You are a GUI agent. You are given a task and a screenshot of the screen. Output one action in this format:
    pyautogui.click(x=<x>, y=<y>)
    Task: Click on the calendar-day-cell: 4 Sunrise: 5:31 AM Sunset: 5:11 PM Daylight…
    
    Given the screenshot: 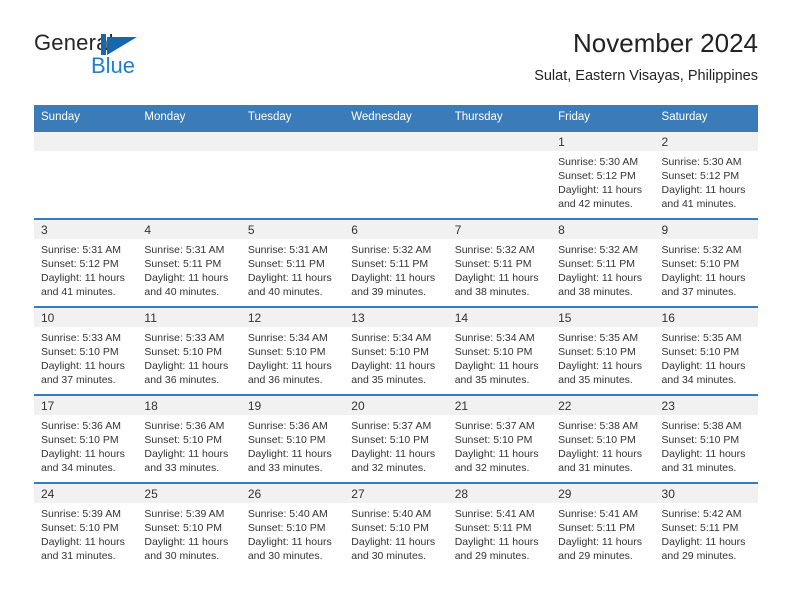 What is the action you would take?
    pyautogui.click(x=189, y=262)
    